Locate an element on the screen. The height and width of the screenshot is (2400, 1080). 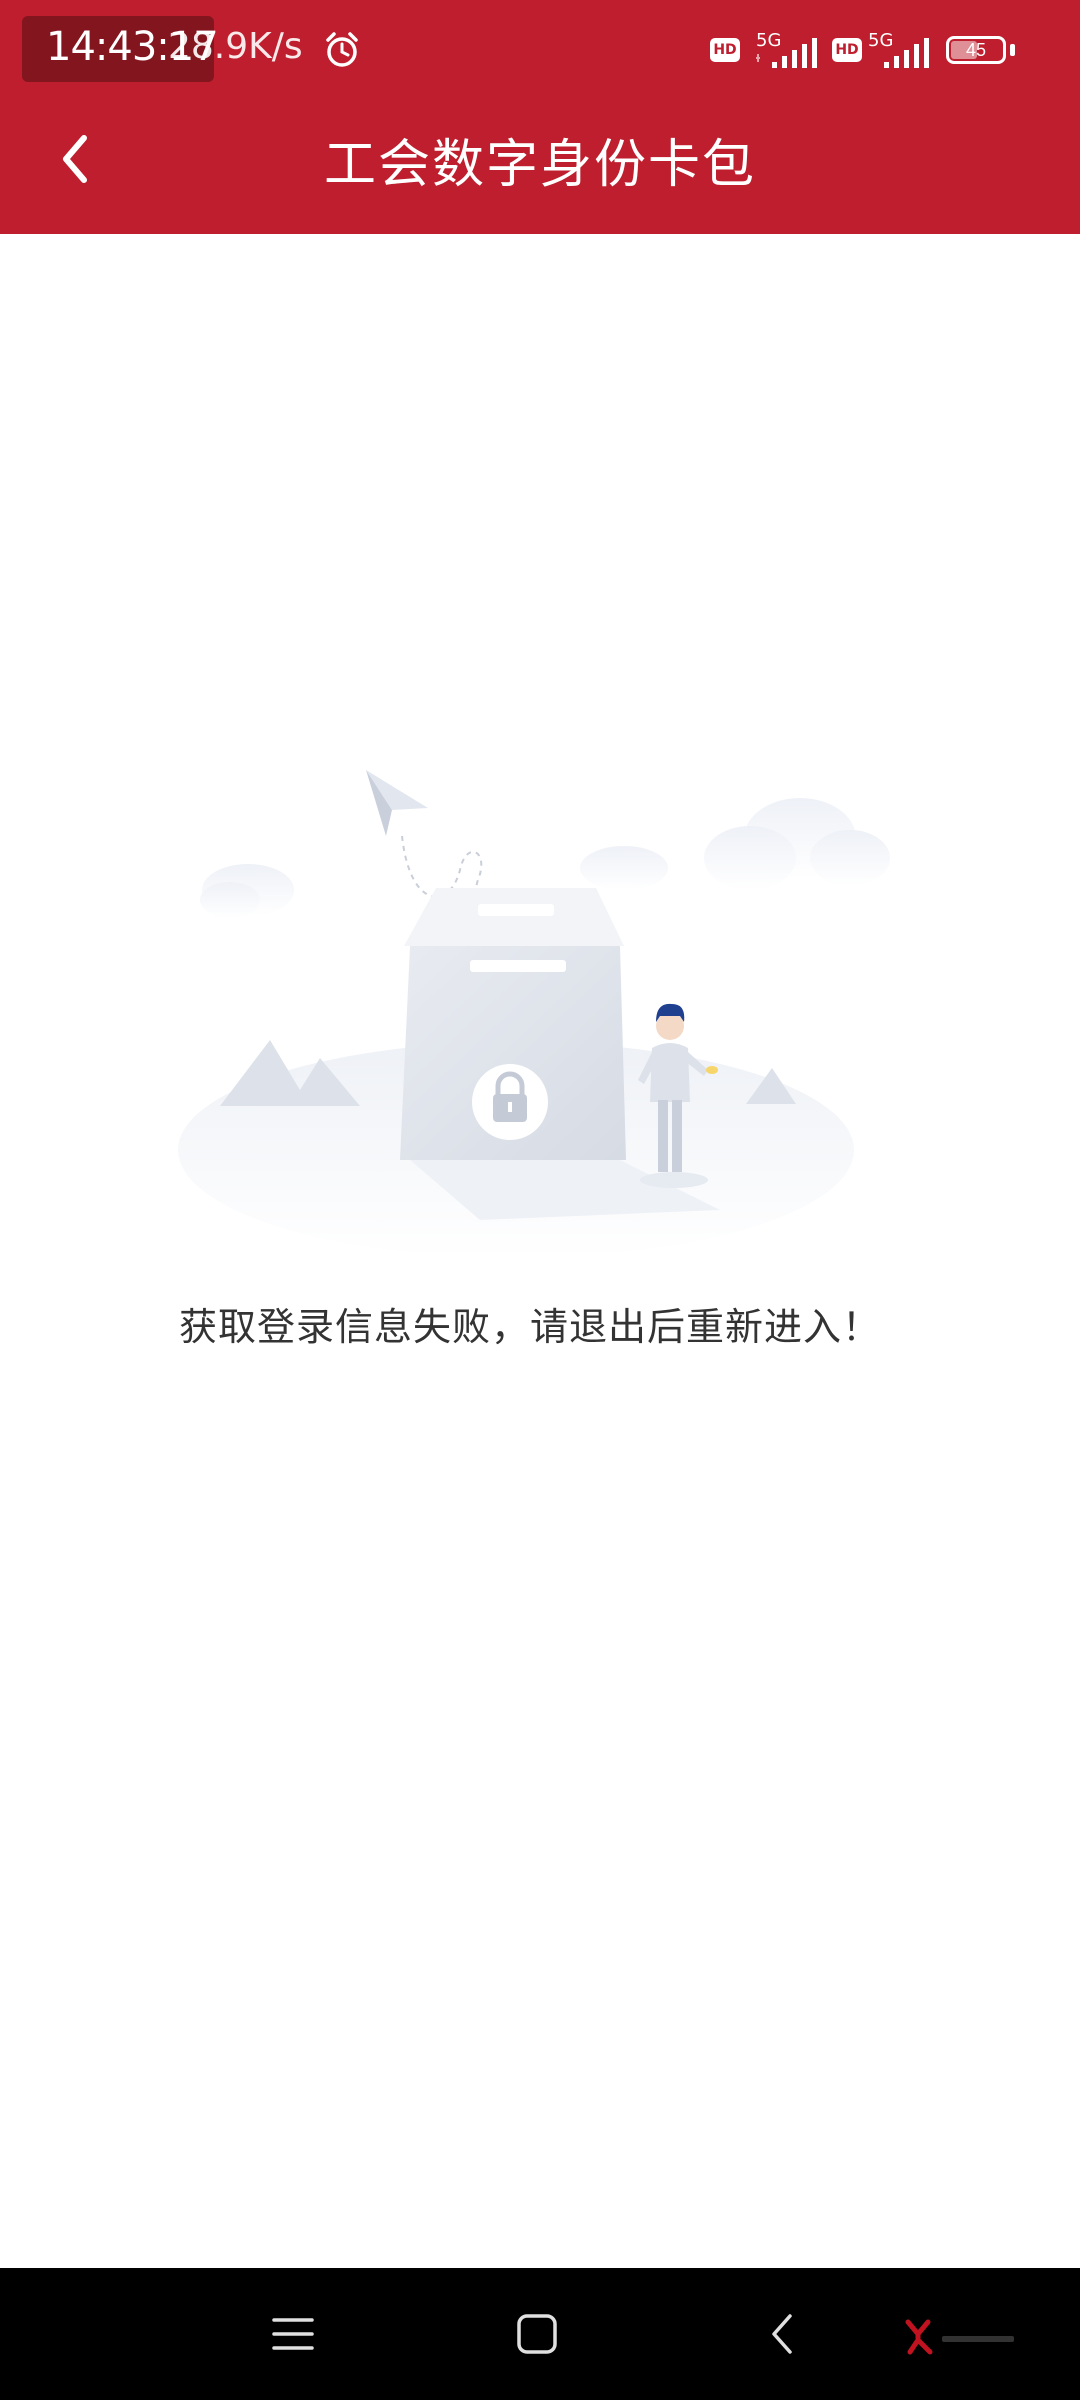
empty-state-illustration is located at coordinates (534, 1014).